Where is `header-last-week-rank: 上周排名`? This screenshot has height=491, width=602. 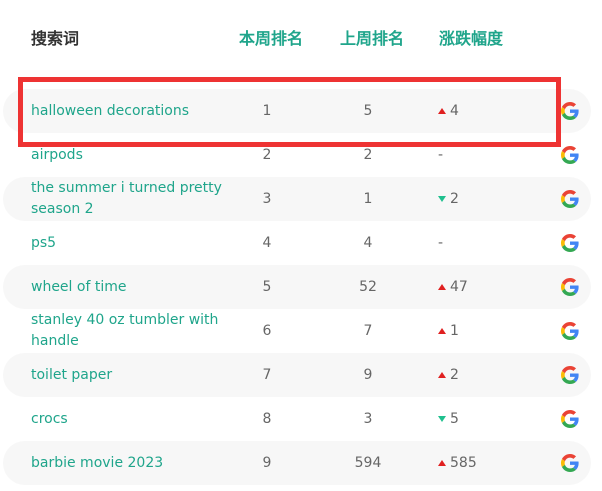
header-last-week-rank: 上周排名 is located at coordinates (372, 39).